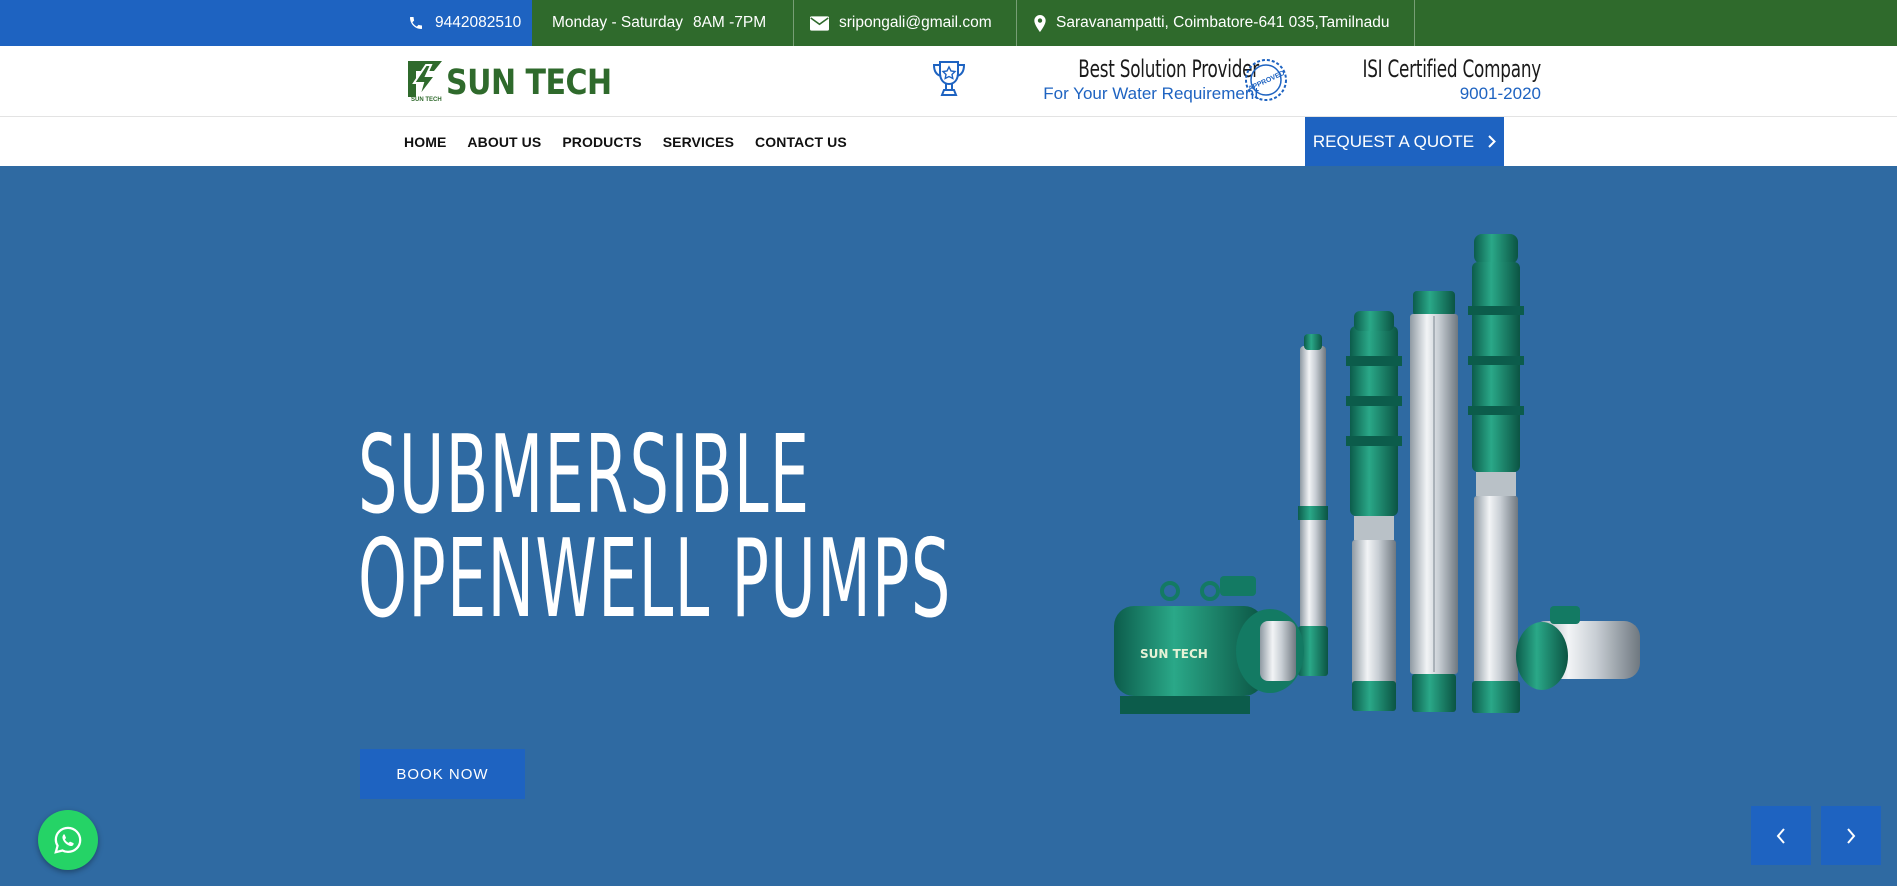 This screenshot has width=1897, height=888. Describe the element at coordinates (1393, 141) in the screenshot. I see `request-quote-label: REQUEST A QUOTE` at that location.